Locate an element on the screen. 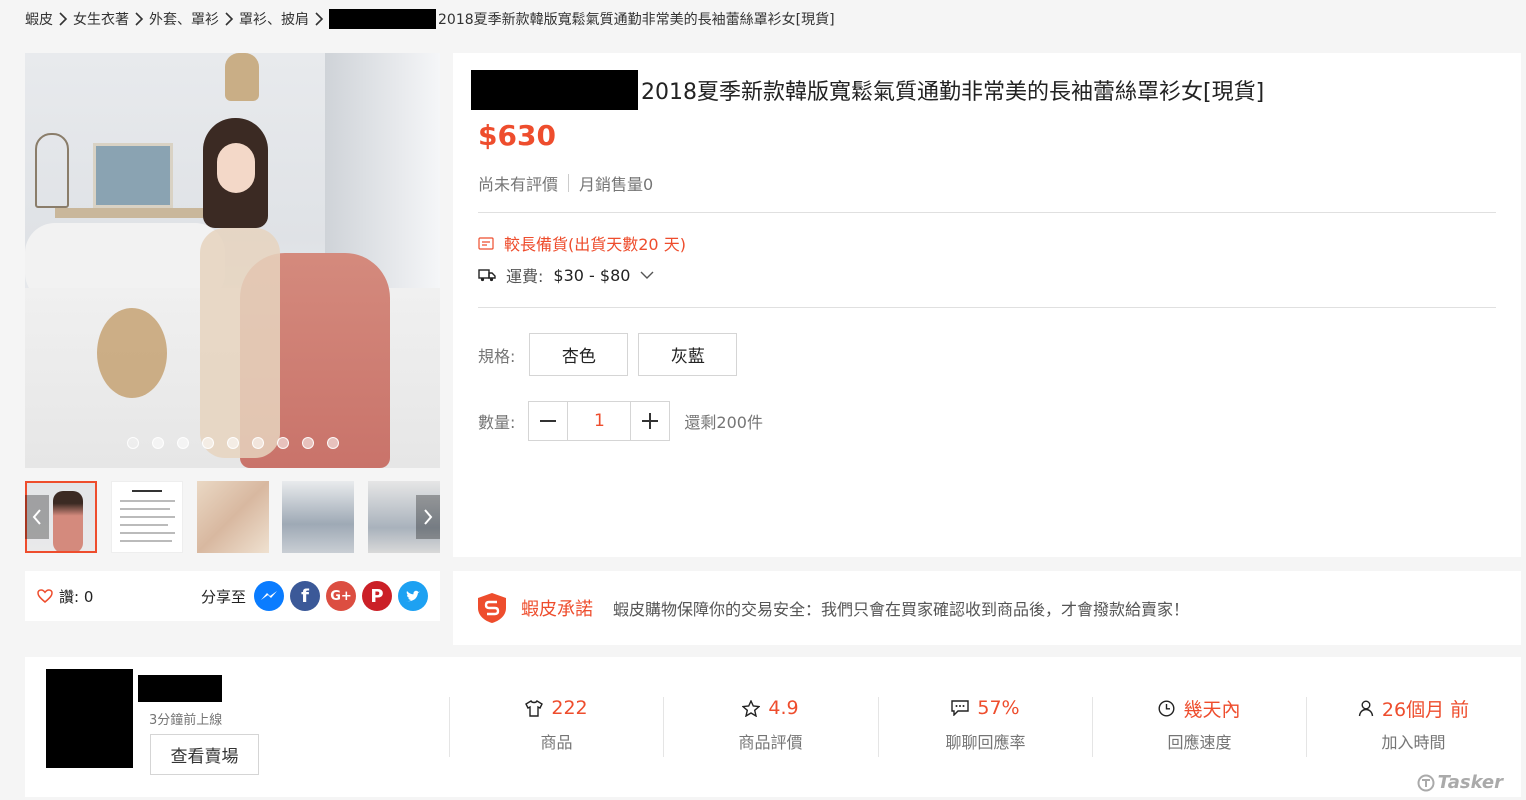  messenger-icon is located at coordinates (269, 596).